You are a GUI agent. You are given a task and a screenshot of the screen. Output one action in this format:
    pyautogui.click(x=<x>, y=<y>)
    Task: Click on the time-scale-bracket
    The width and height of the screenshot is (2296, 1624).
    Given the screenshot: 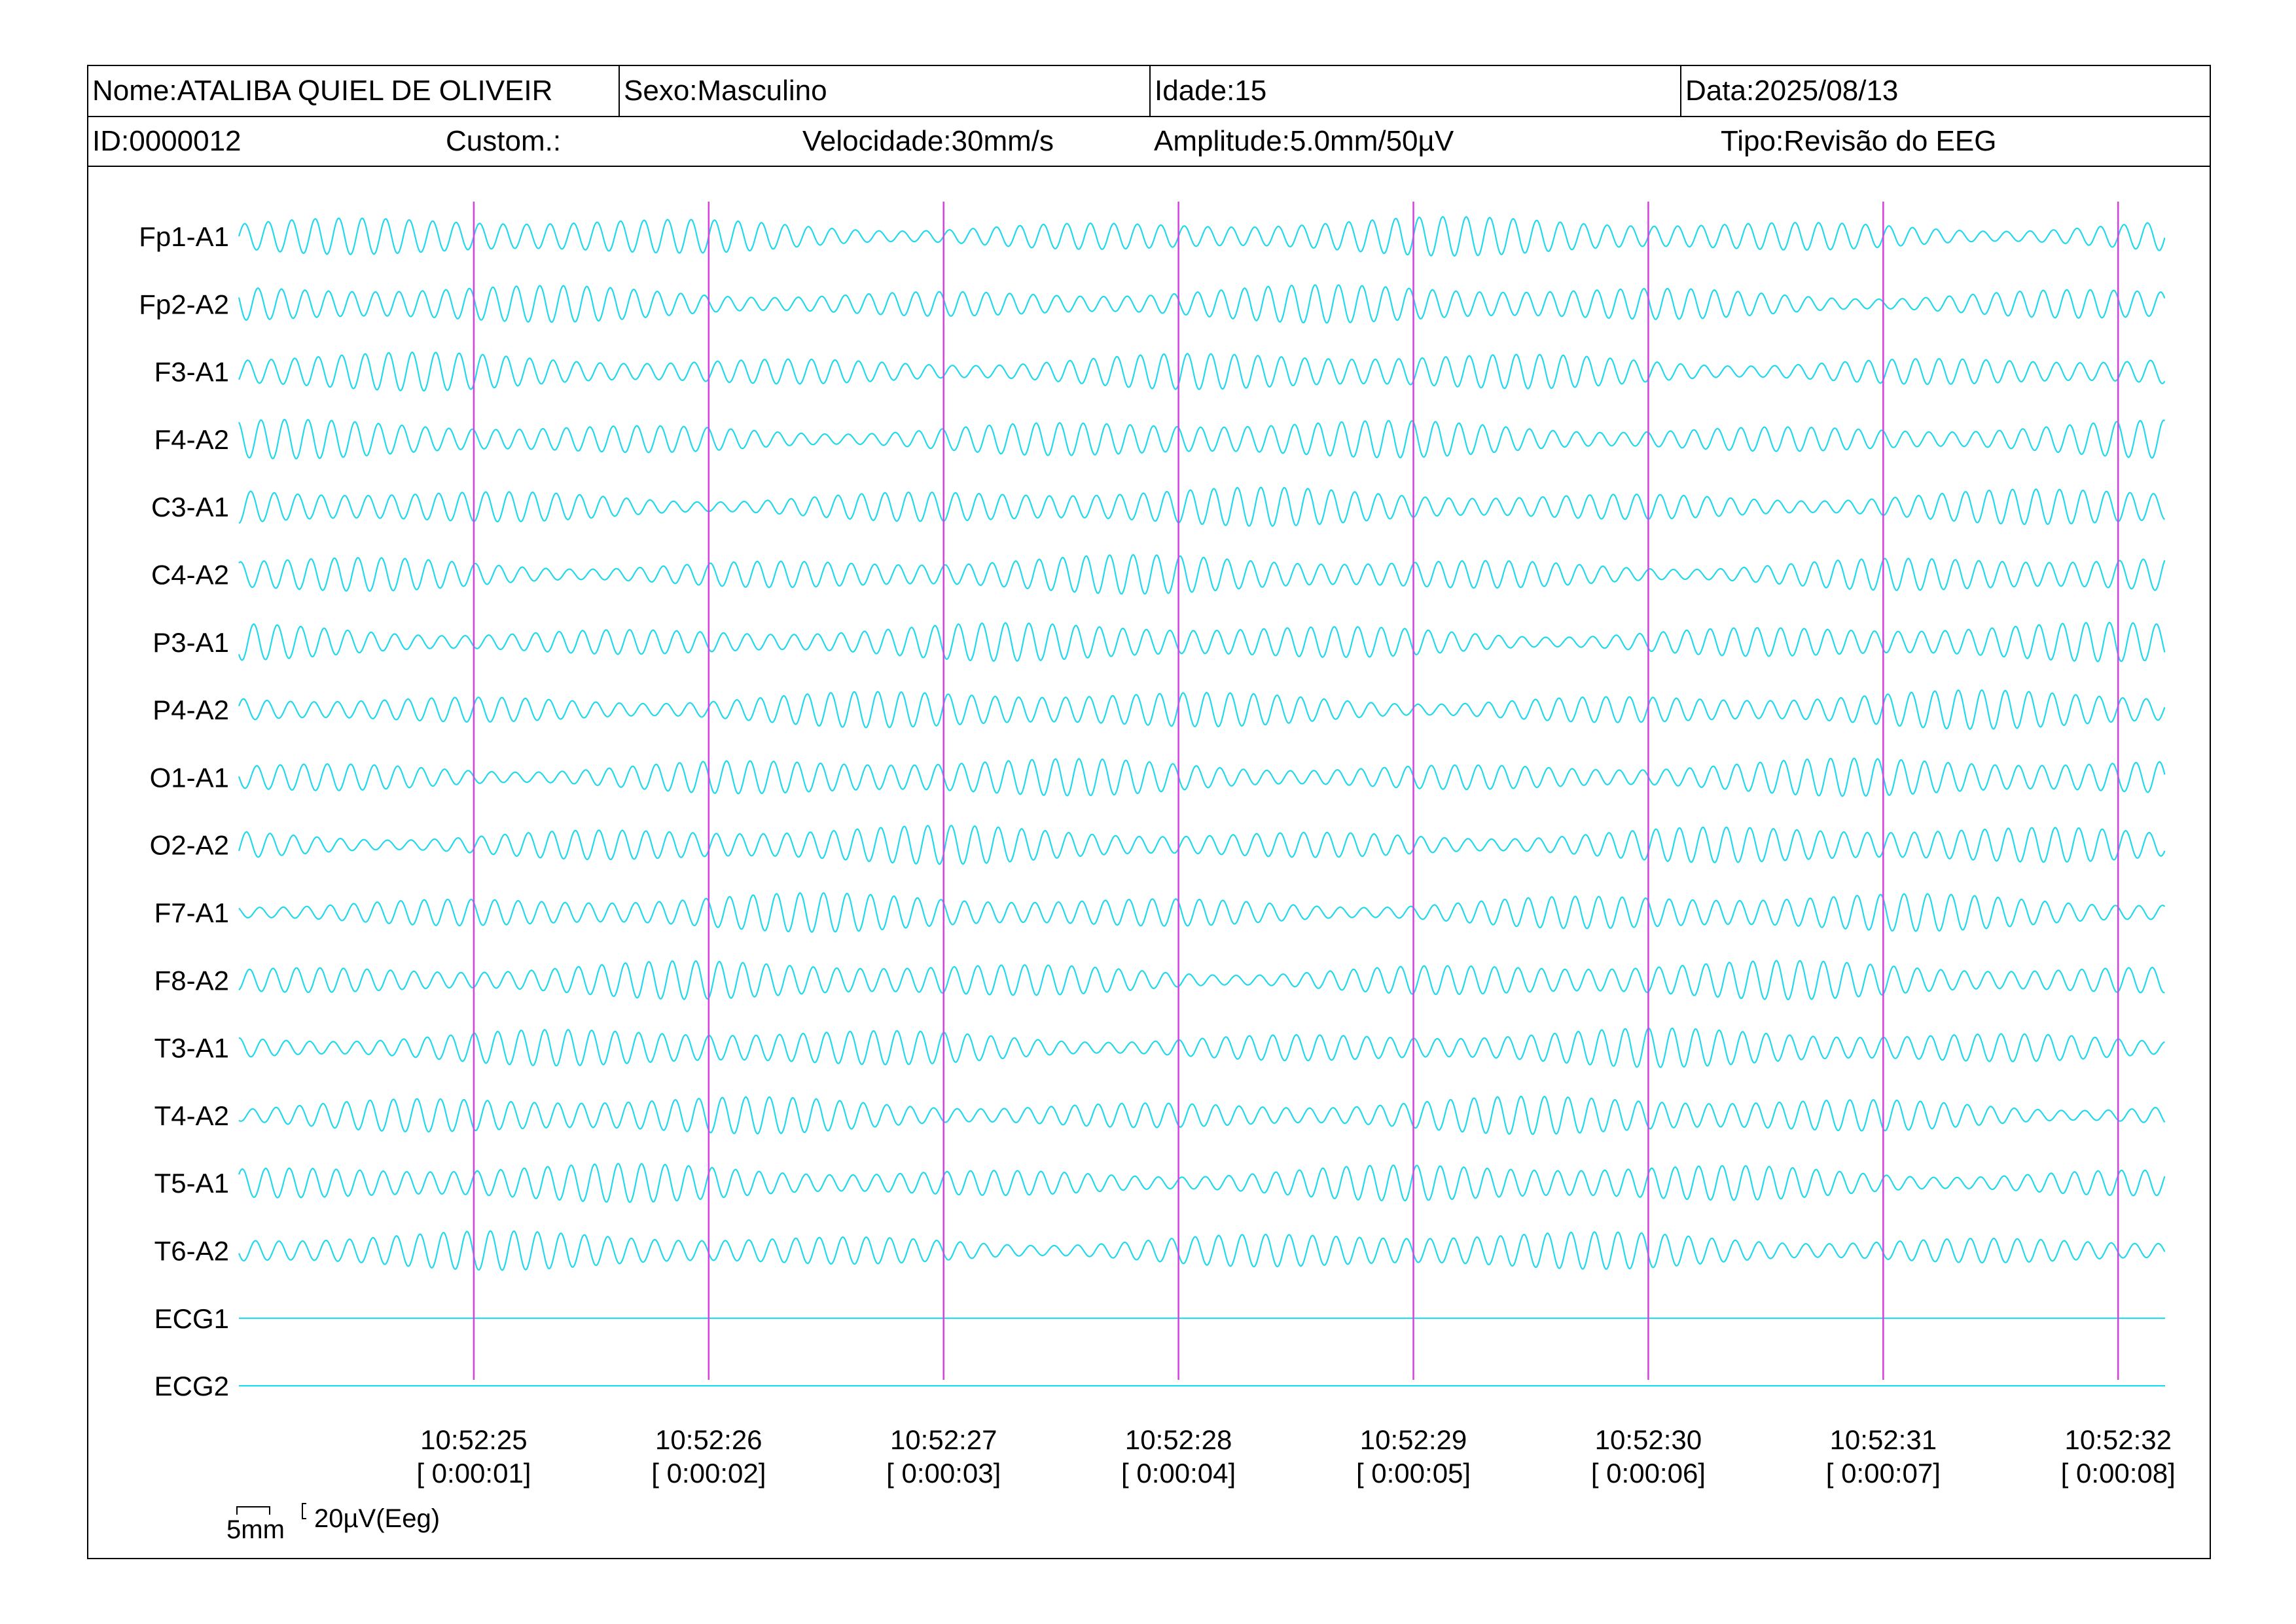 What is the action you would take?
    pyautogui.click(x=253, y=1511)
    